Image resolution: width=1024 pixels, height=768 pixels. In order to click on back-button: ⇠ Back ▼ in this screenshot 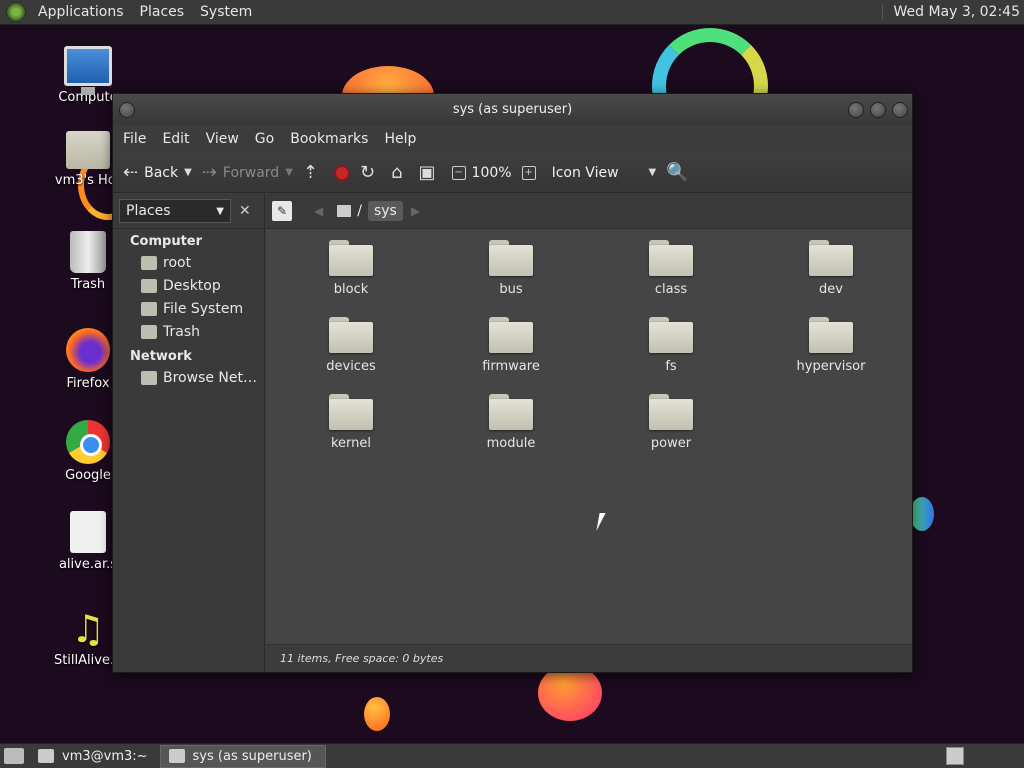, I will do `click(157, 172)`.